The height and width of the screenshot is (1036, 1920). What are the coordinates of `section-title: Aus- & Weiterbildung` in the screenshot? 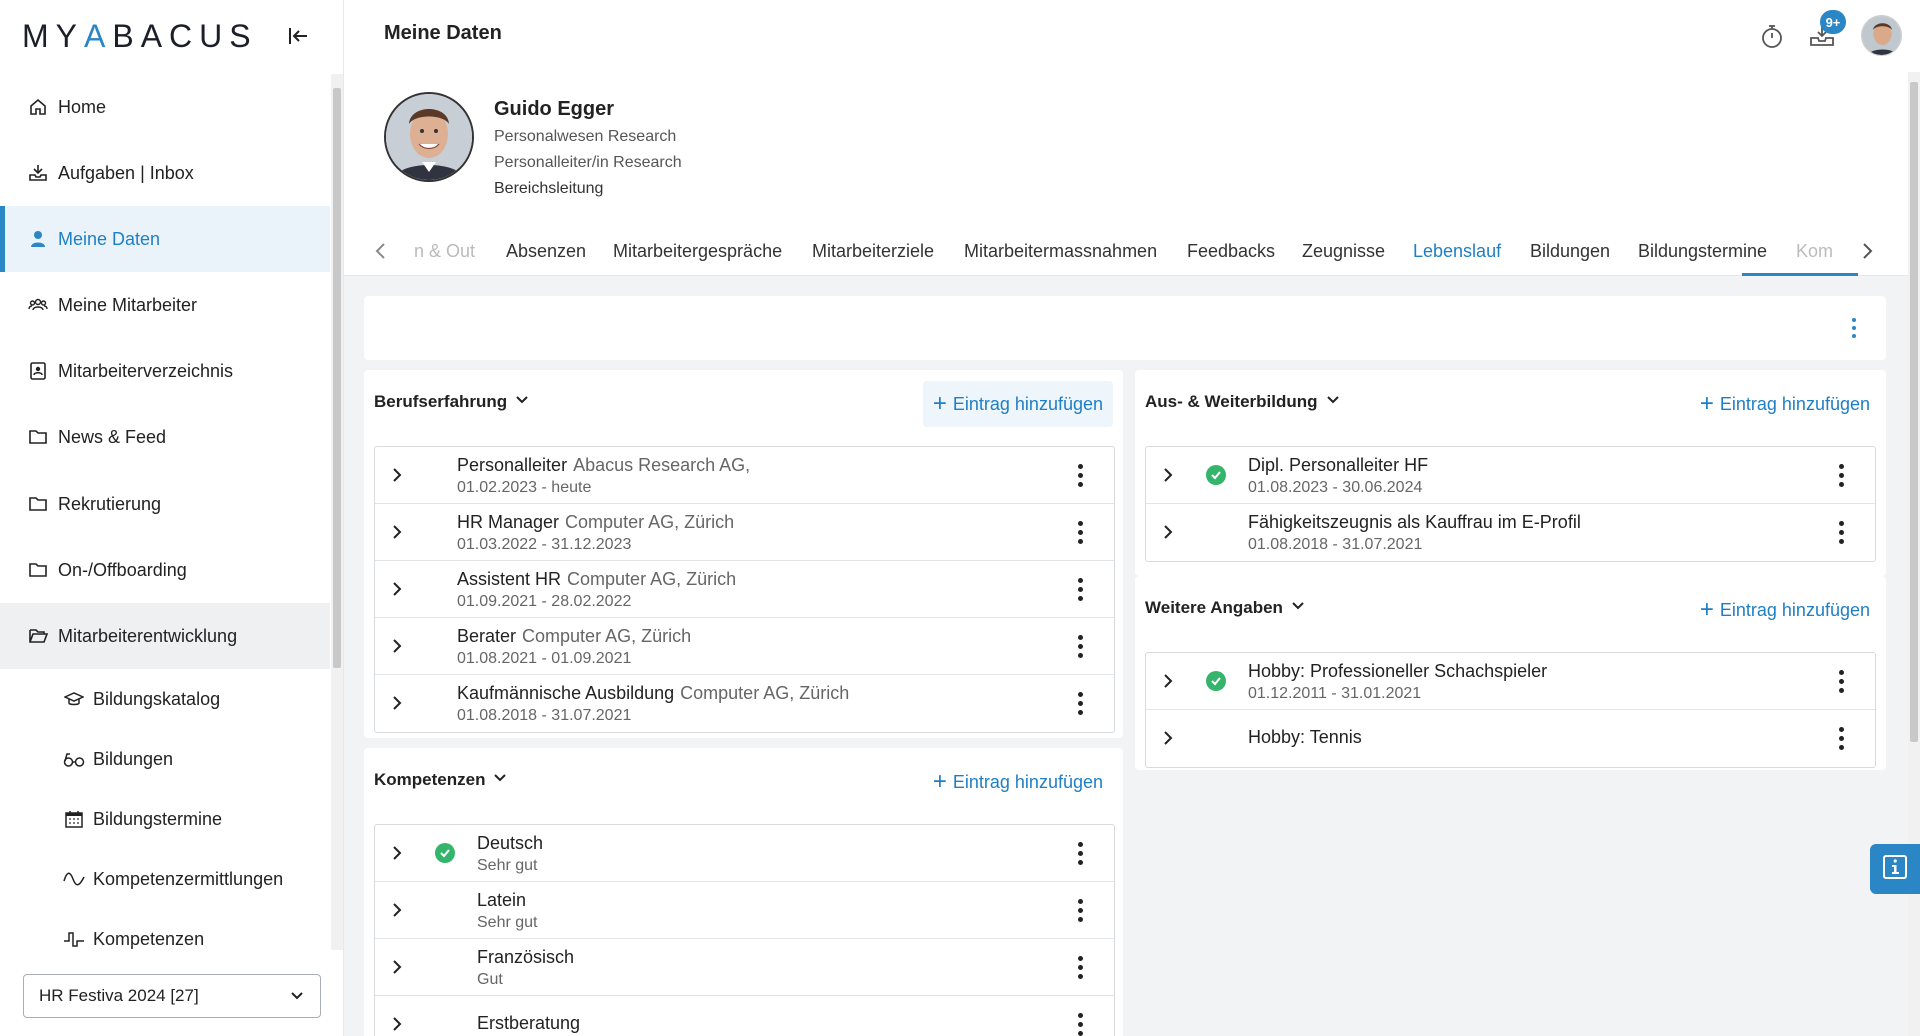 It's located at (1231, 401).